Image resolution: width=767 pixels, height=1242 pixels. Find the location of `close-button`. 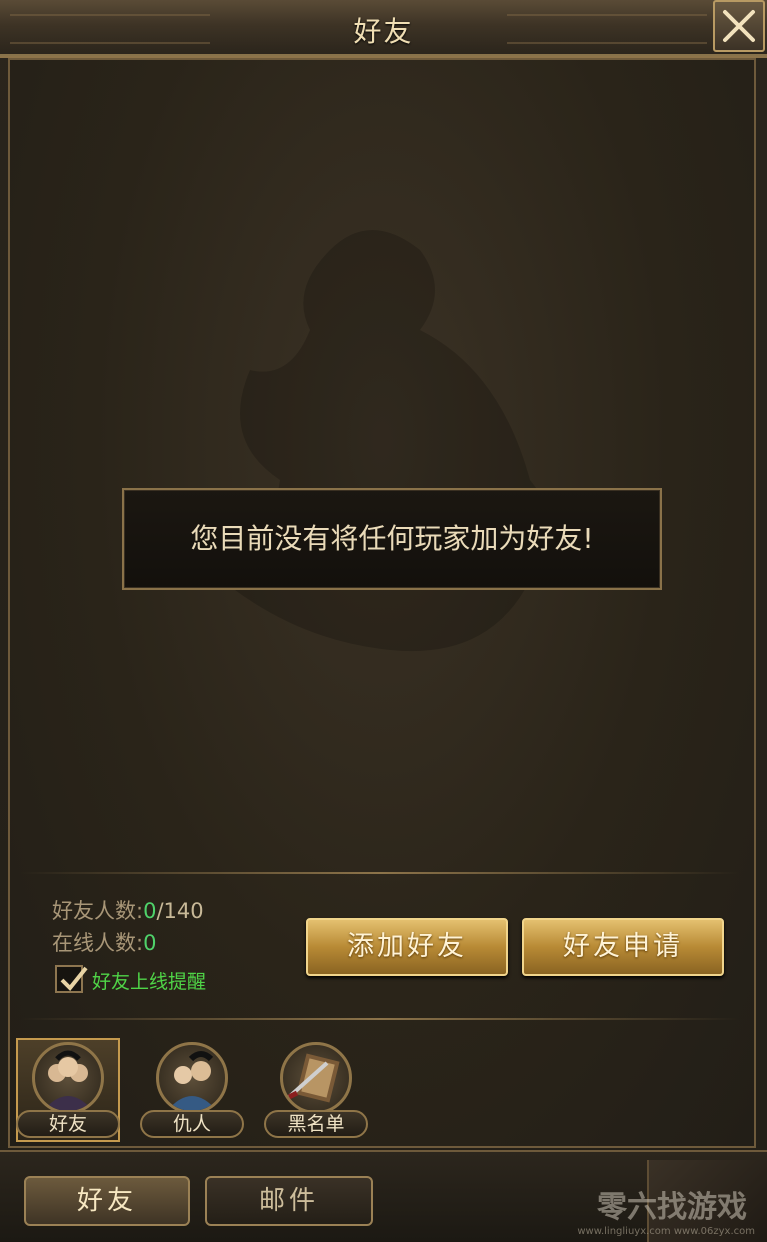

close-button is located at coordinates (739, 26).